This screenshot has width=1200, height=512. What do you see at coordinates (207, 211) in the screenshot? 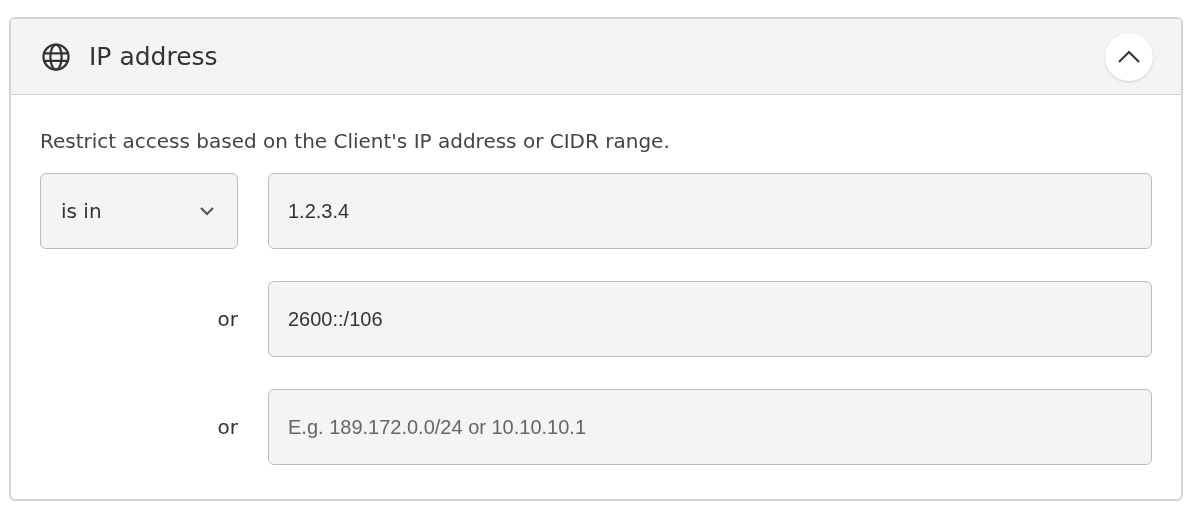
I see `chevron-down-icon` at bounding box center [207, 211].